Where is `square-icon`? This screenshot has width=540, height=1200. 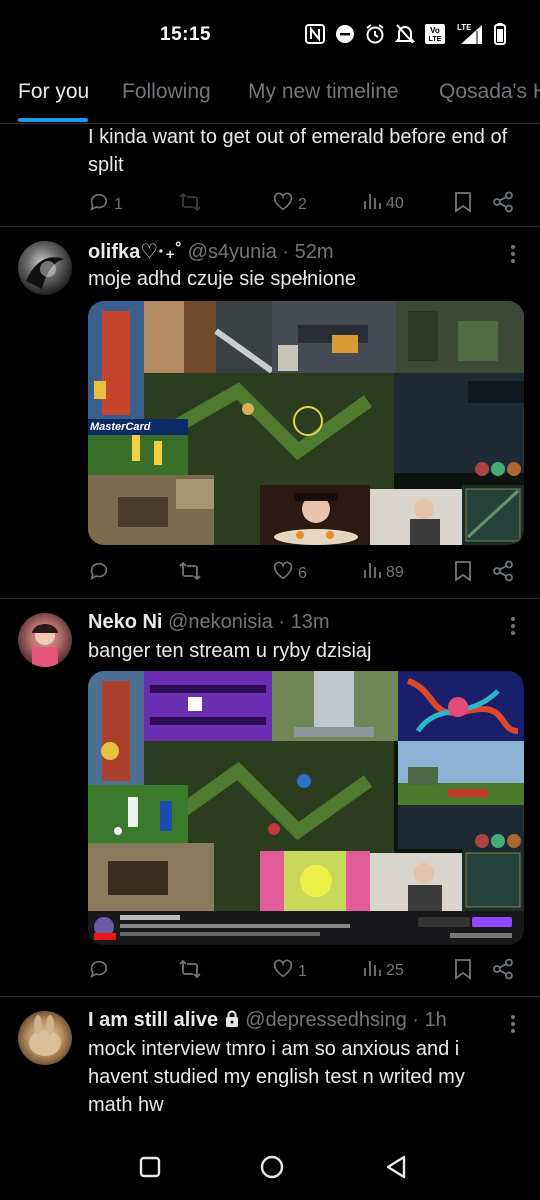 square-icon is located at coordinates (150, 1167).